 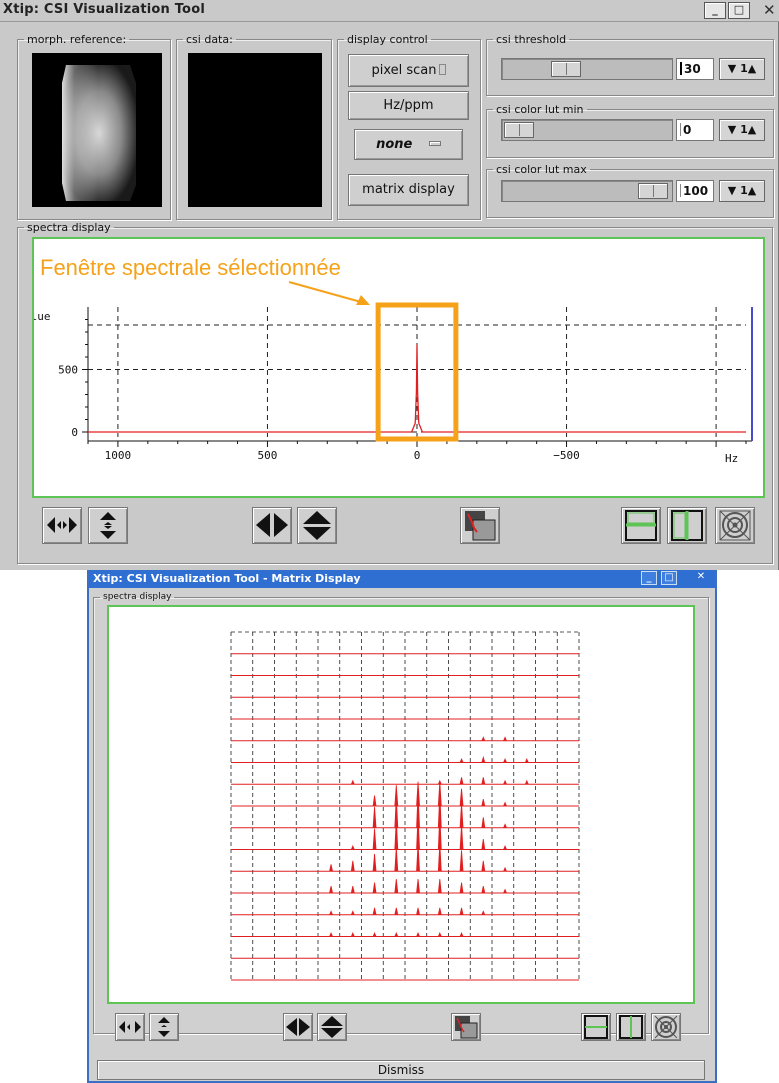 What do you see at coordinates (701, 578) in the screenshot?
I see `matrix-close-button: ✕` at bounding box center [701, 578].